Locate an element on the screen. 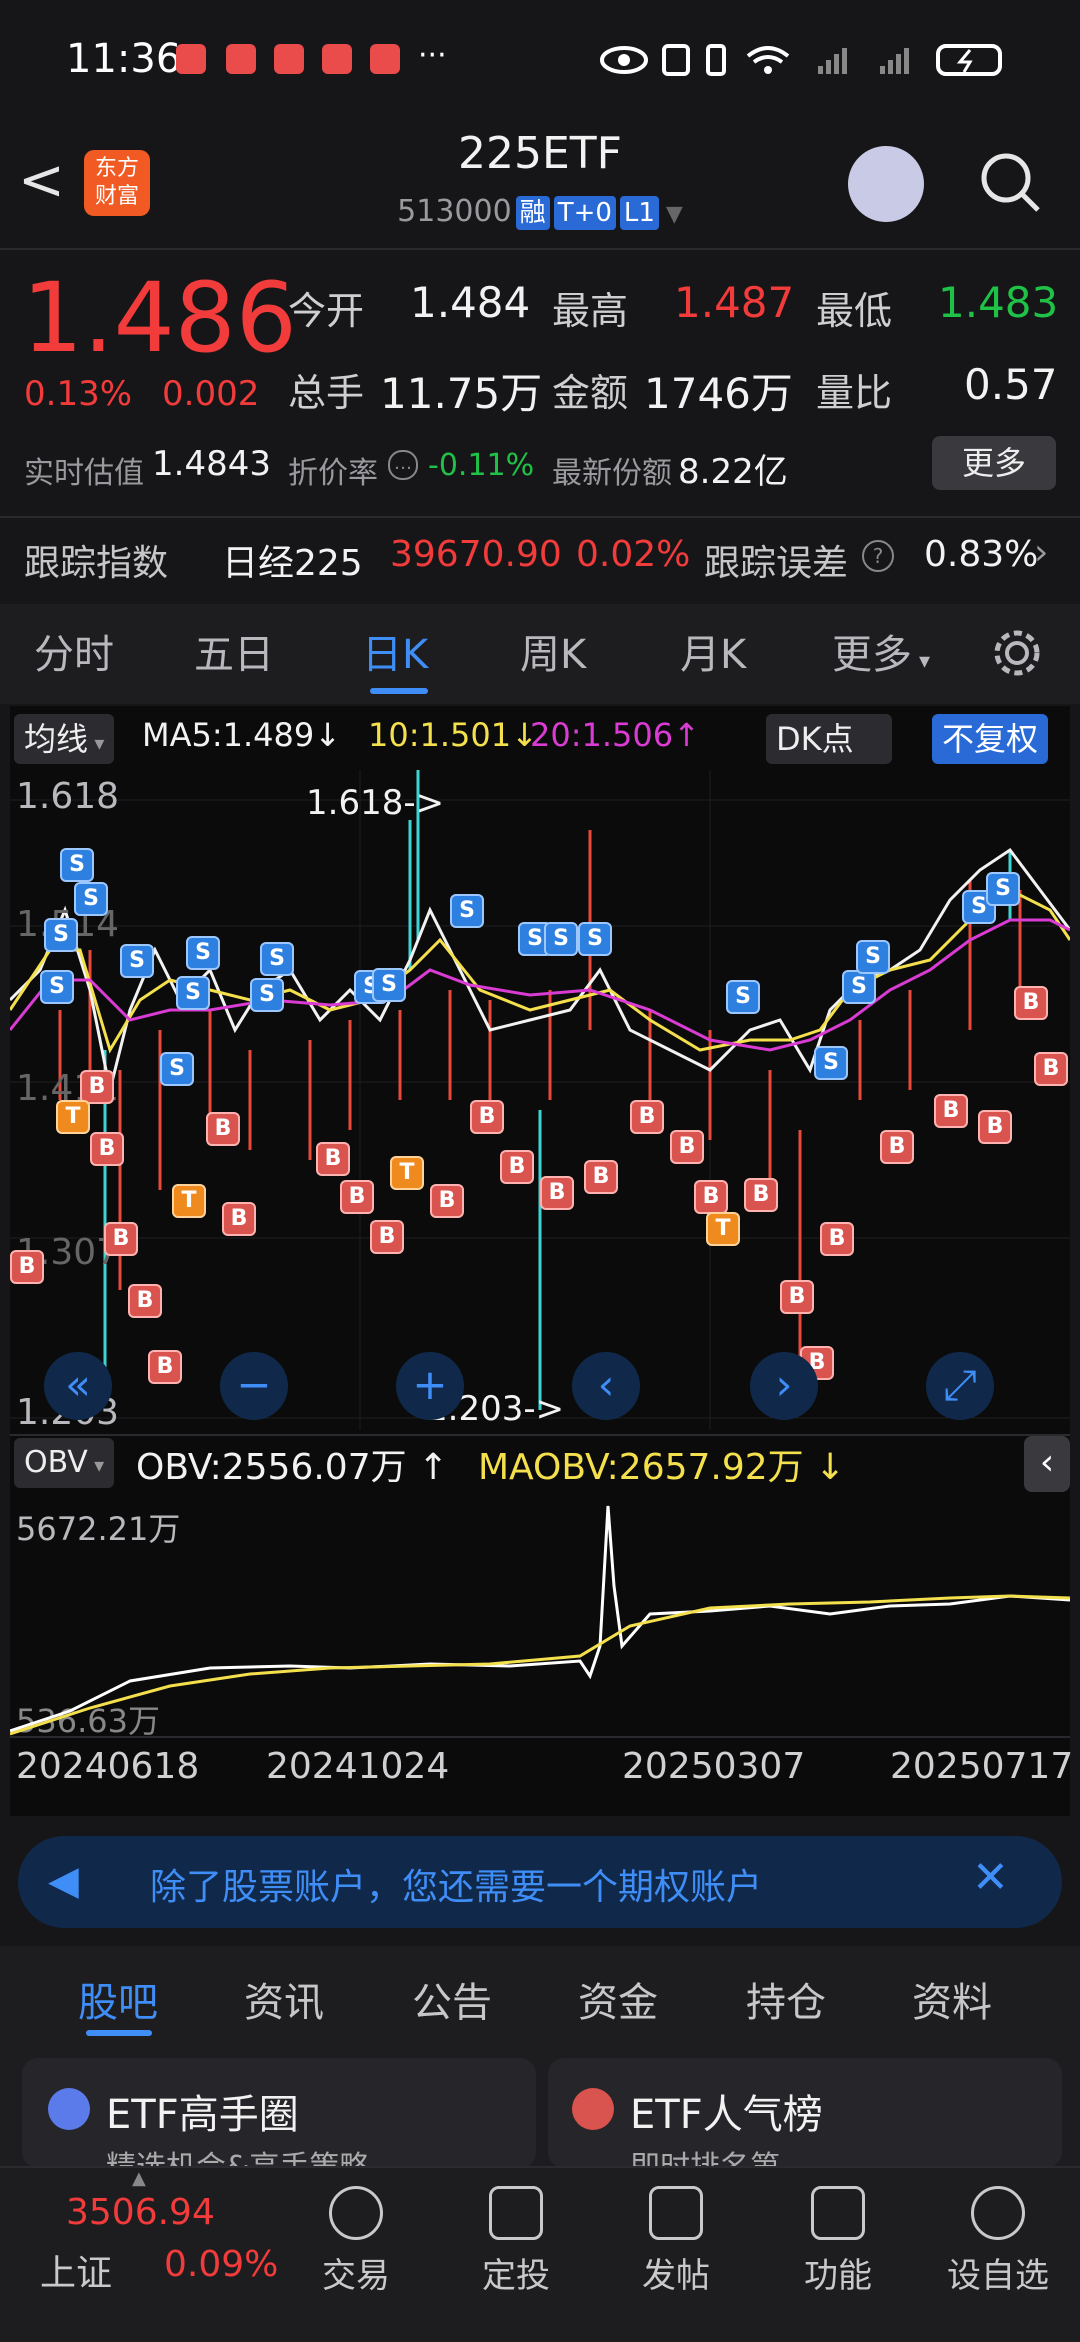 The height and width of the screenshot is (2342, 1080). ratio-label: 量比 is located at coordinates (854, 393).